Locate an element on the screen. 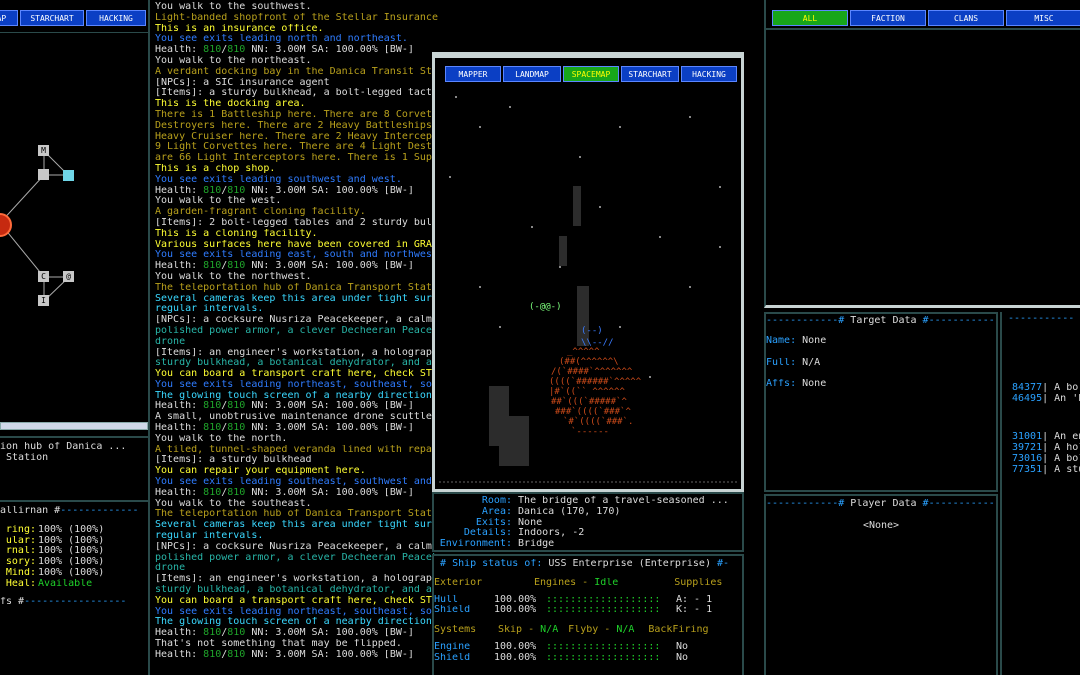 The image size is (1080, 675). stat-label: rnal: is located at coordinates (20, 551).